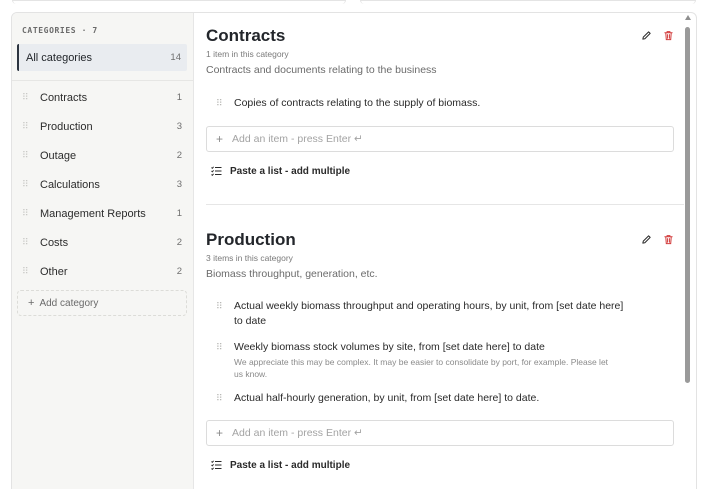 Image resolution: width=708 pixels, height=489 pixels. I want to click on category-label: Contracts, so click(64, 97).